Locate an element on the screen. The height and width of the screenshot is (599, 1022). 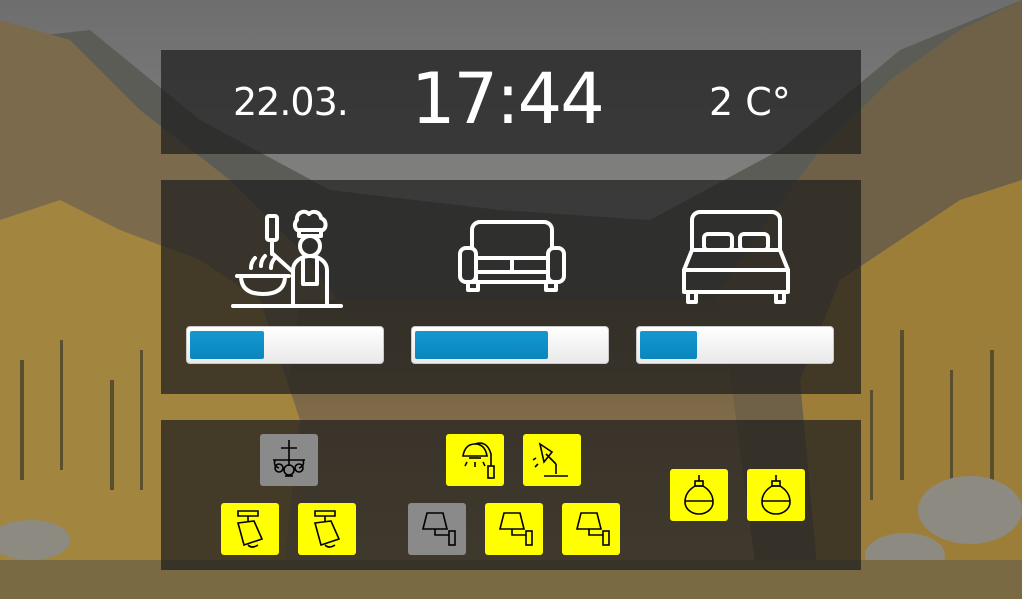
desk-lamp-toggle is located at coordinates (552, 460).